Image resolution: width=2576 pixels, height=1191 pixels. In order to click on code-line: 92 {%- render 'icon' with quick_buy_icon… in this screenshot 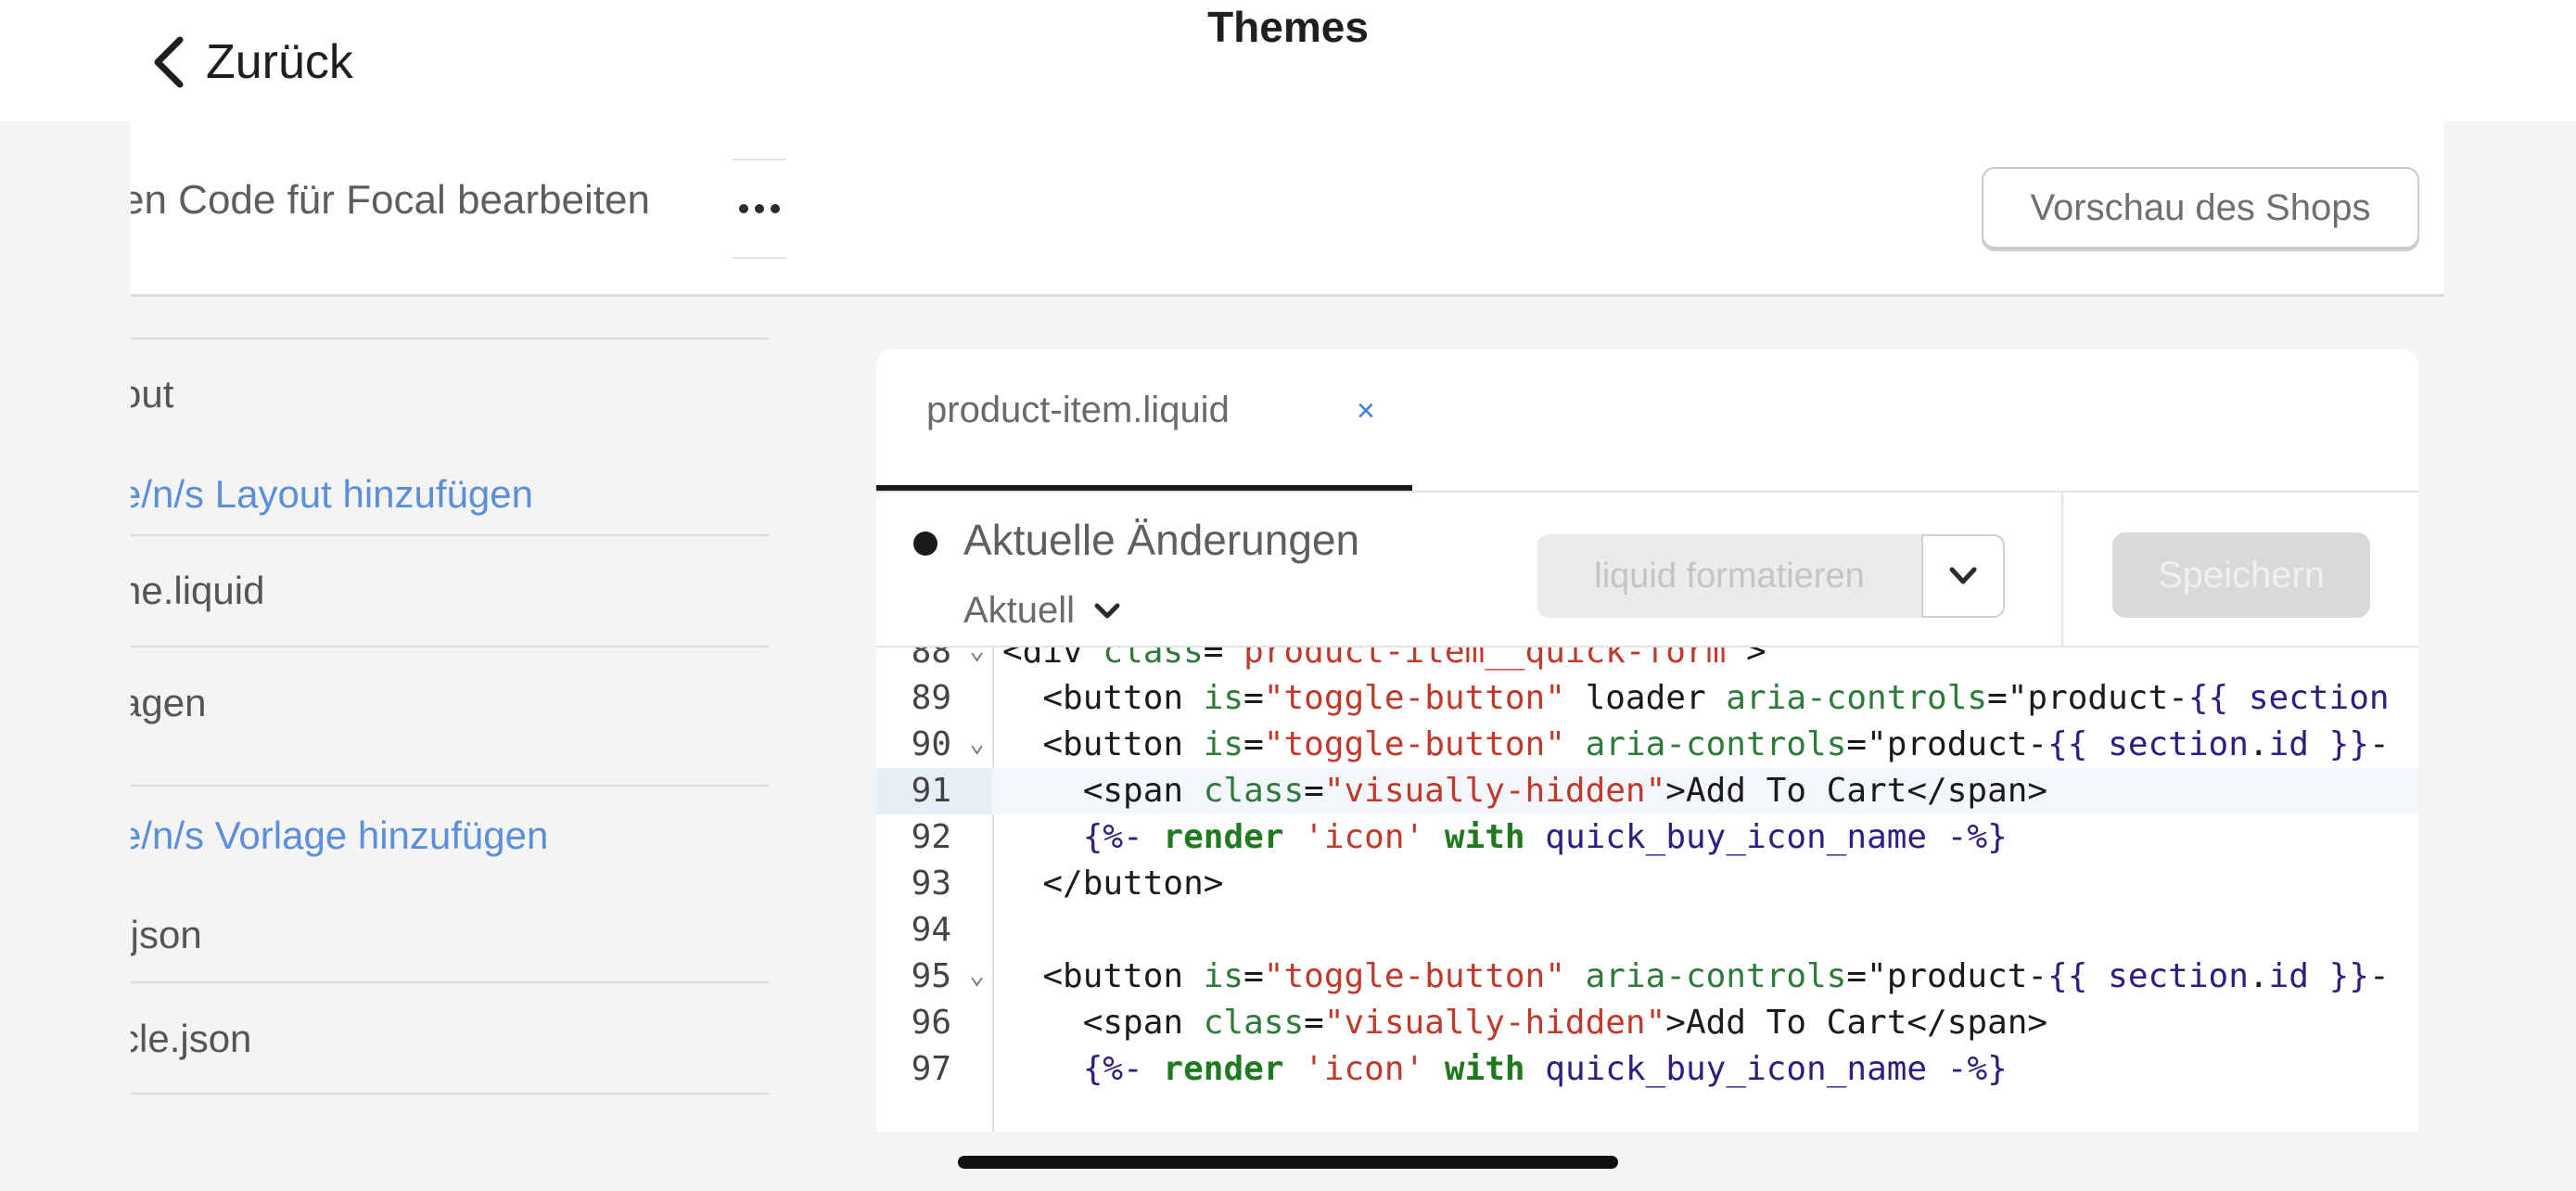, I will do `click(1647, 837)`.